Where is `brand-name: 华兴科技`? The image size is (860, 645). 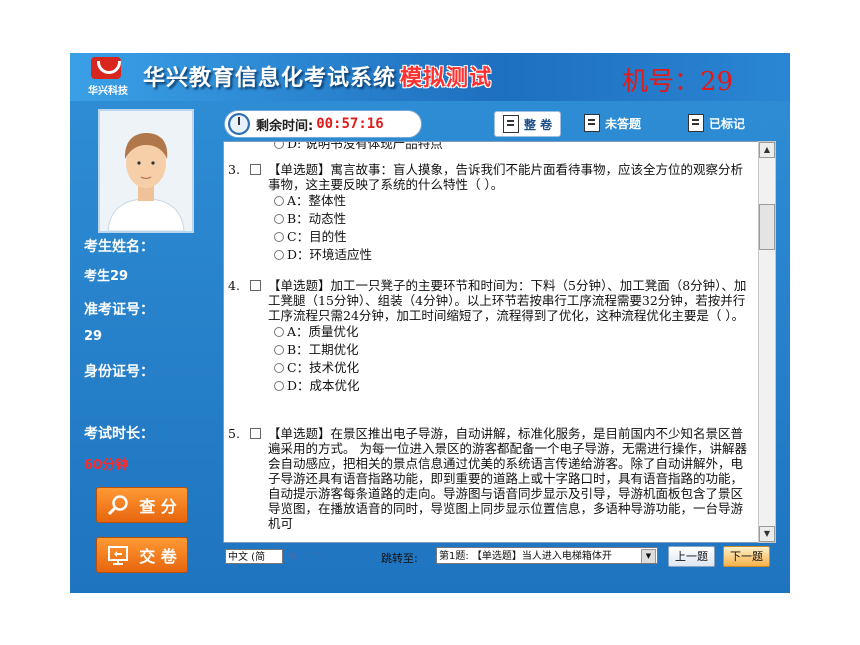 brand-name: 华兴科技 is located at coordinates (108, 91).